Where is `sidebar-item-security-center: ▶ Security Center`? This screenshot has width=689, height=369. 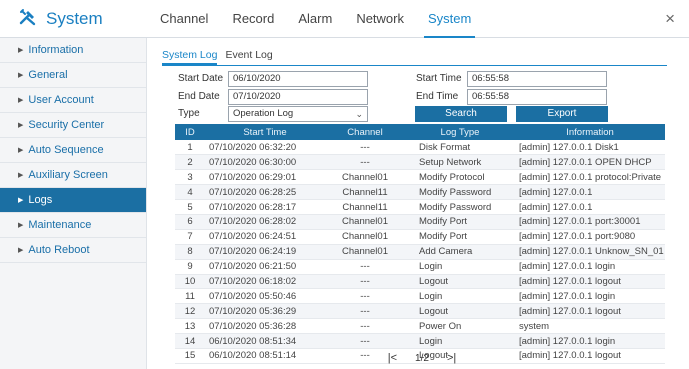 sidebar-item-security-center: ▶ Security Center is located at coordinates (73, 125).